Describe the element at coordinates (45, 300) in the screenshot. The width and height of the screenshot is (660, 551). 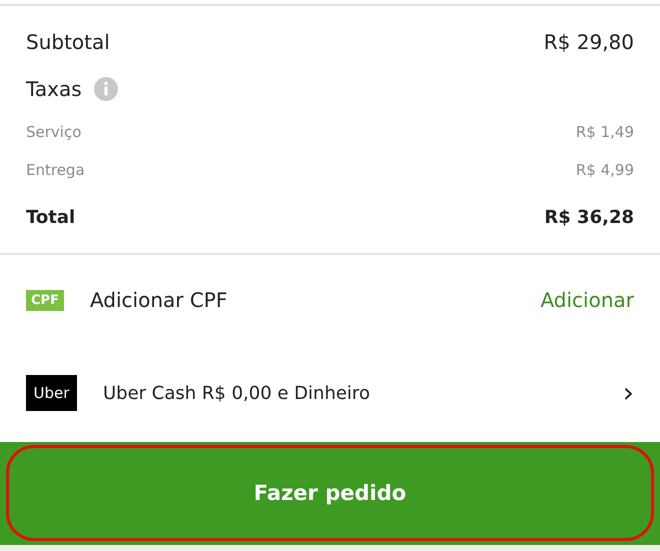
I see `cpf-badge: CPF` at that location.